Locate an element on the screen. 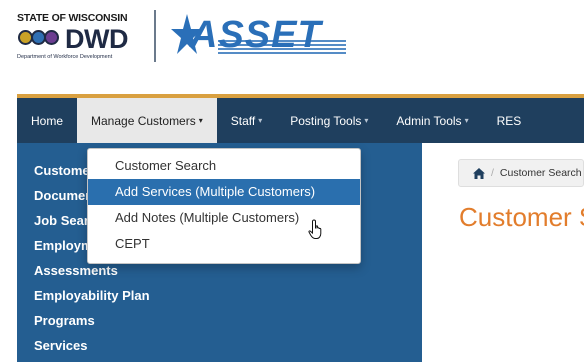 The height and width of the screenshot is (362, 584). dwd-logo-subtitle: Department of Workforce Development is located at coordinates (65, 57).